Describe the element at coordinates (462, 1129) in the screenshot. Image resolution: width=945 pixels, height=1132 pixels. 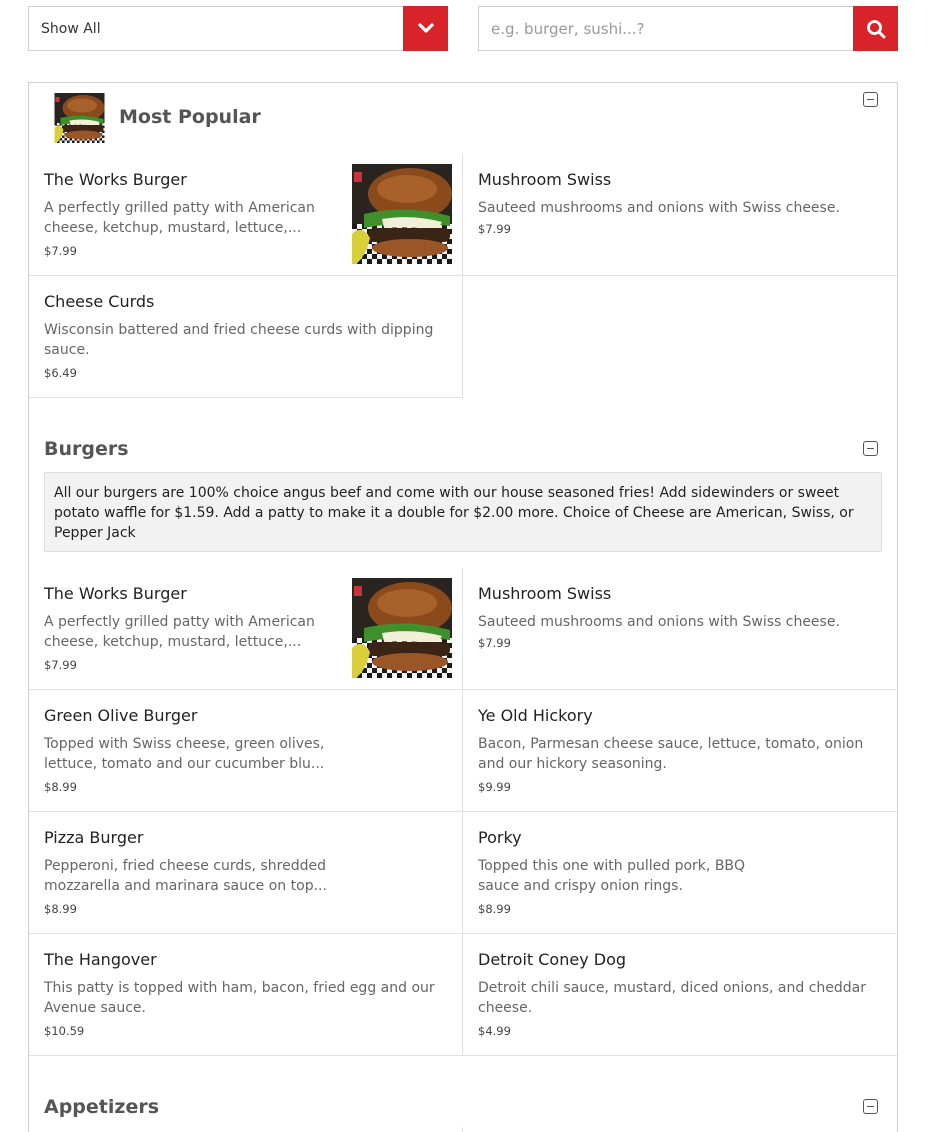
I see `divider` at that location.